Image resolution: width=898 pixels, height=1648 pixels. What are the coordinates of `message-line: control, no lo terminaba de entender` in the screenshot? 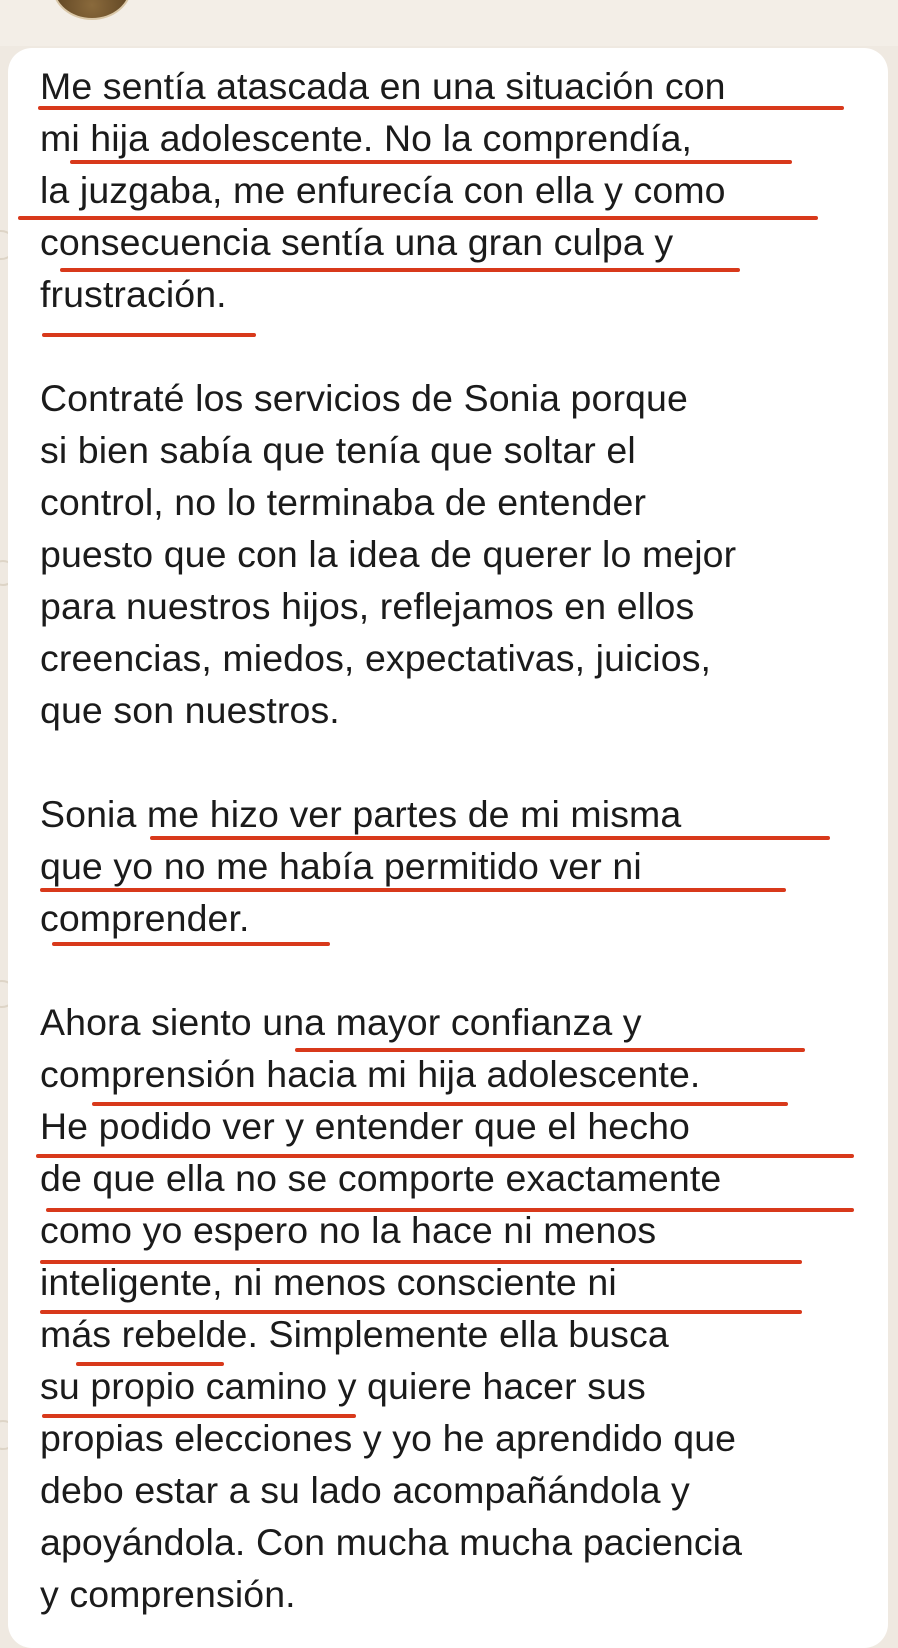 It's located at (343, 502).